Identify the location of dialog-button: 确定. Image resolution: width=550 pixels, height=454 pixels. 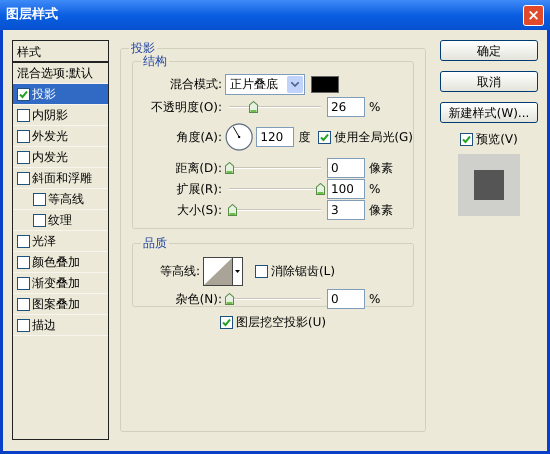
(489, 50).